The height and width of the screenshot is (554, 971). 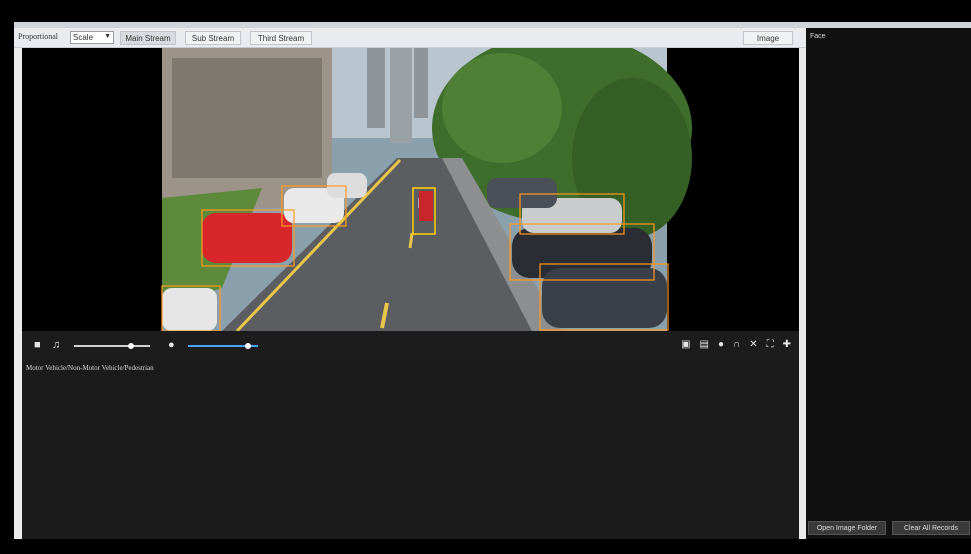 I want to click on tab-main-stream: Main Stream, so click(x=148, y=38).